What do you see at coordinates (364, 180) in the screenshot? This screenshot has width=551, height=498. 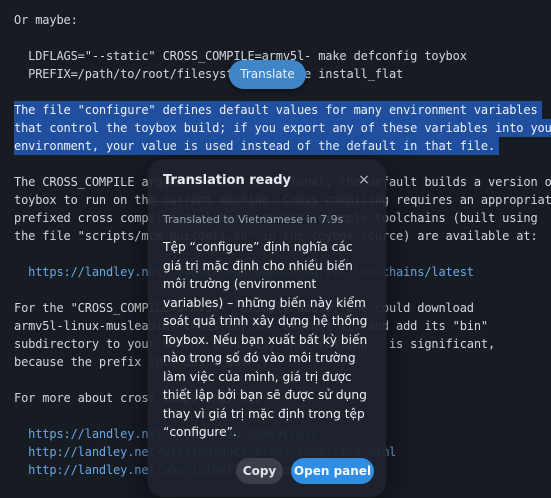 I see `close-icon: ×` at bounding box center [364, 180].